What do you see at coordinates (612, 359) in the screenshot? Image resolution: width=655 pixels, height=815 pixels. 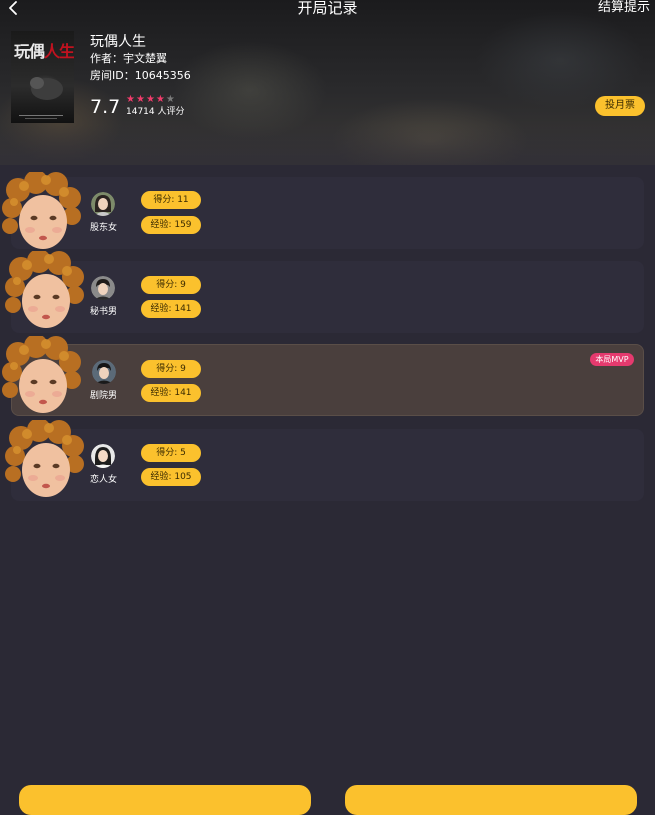 I see `mvp-badge: 本局MVP` at bounding box center [612, 359].